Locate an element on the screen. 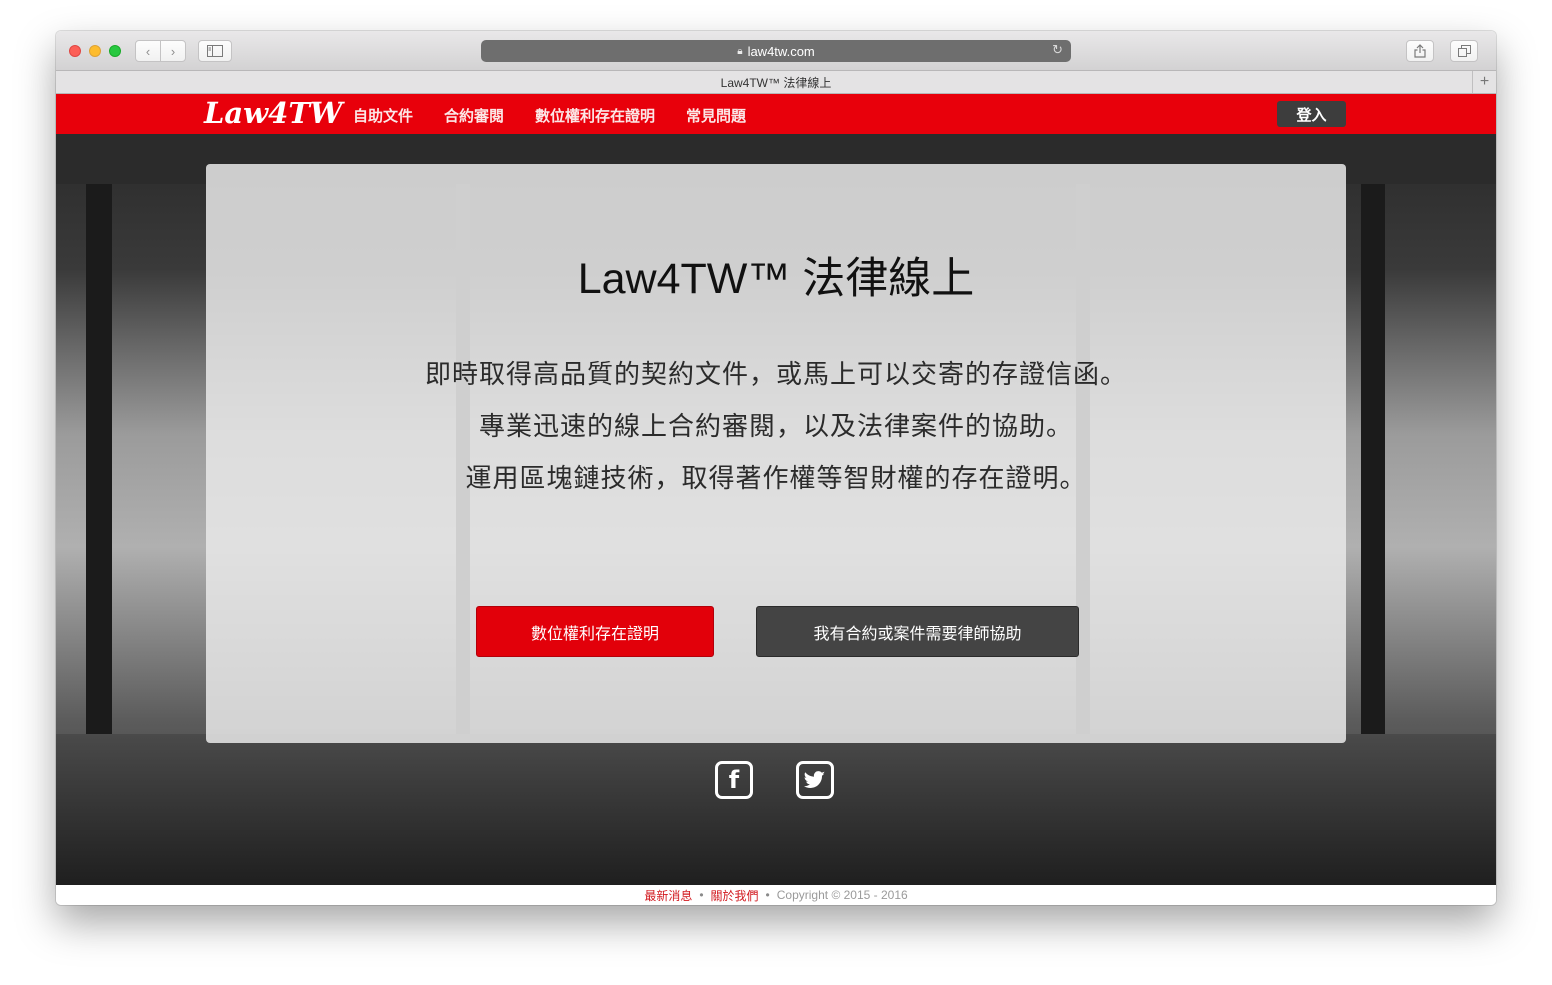 This screenshot has width=1552, height=985. footer-about-link: 關於我們 is located at coordinates (735, 895).